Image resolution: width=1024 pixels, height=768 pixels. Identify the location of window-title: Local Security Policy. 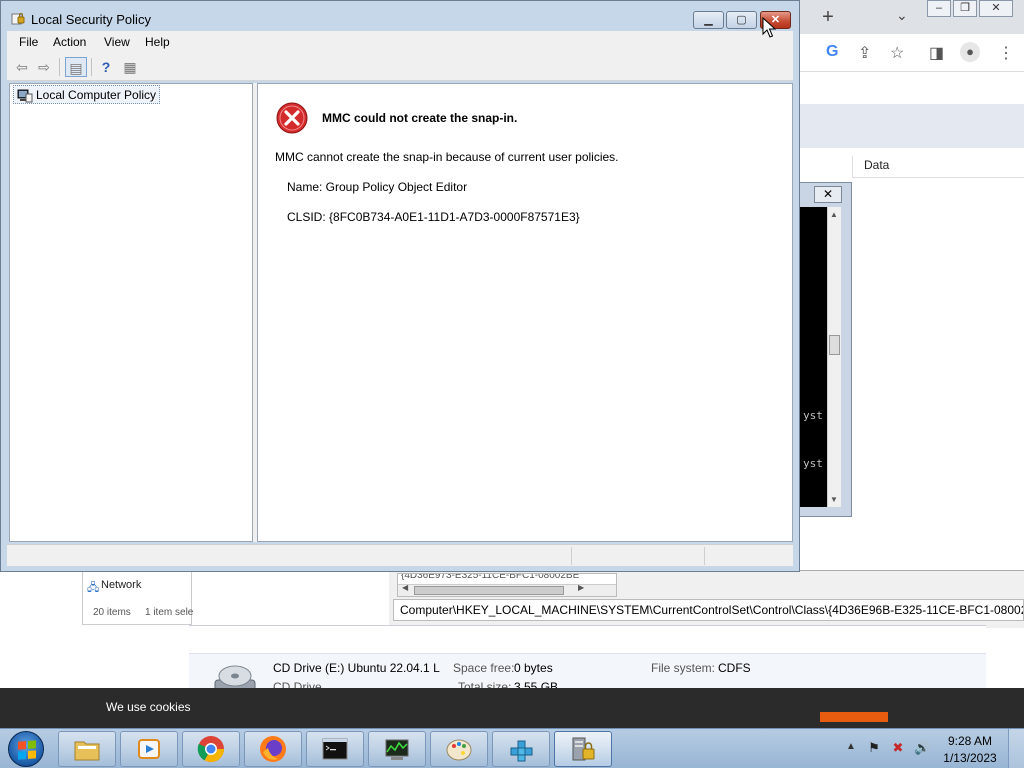
(91, 19).